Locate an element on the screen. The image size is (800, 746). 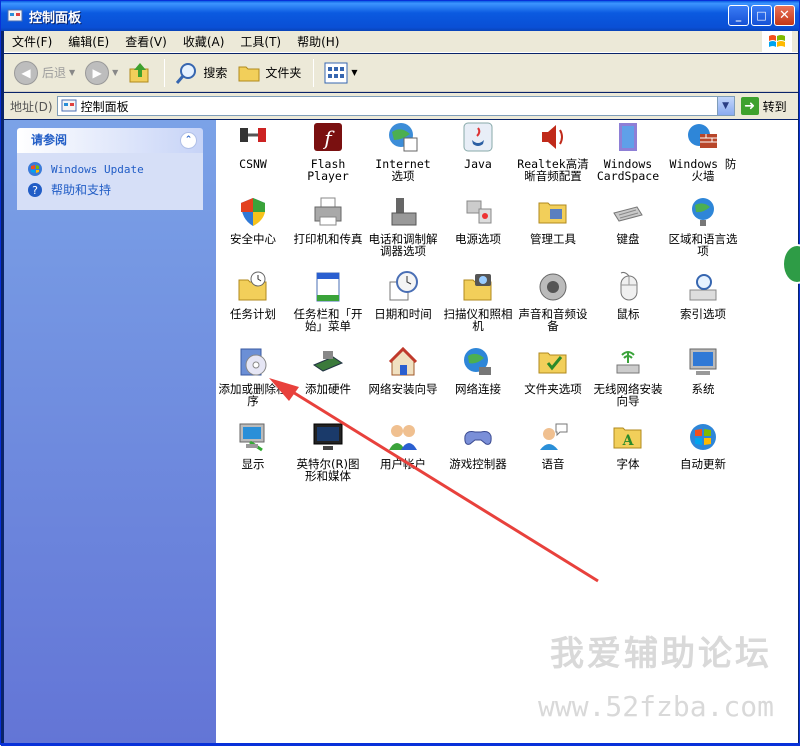
floating-badge is located at coordinates (791, 264).